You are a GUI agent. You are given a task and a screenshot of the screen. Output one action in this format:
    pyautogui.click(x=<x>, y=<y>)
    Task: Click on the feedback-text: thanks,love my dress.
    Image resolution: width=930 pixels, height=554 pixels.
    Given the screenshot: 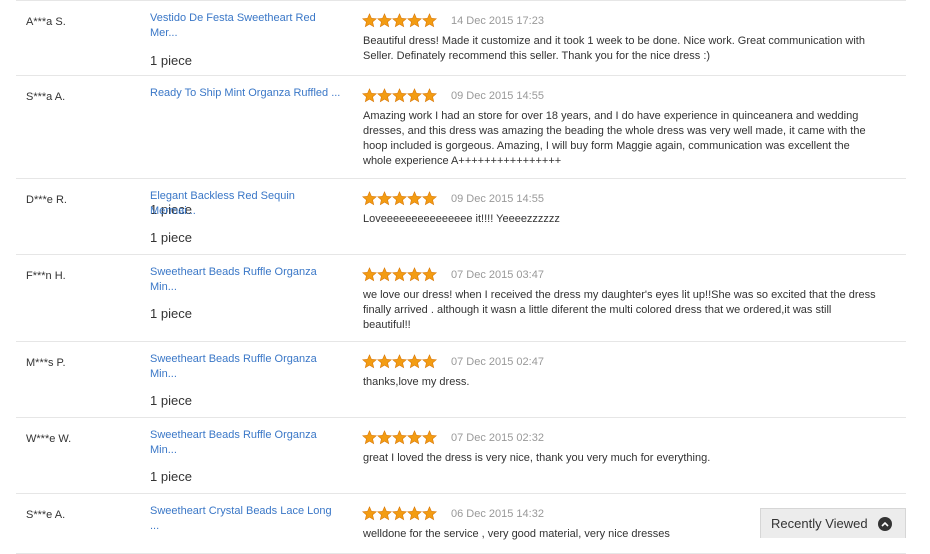 What is the action you would take?
    pyautogui.click(x=633, y=382)
    